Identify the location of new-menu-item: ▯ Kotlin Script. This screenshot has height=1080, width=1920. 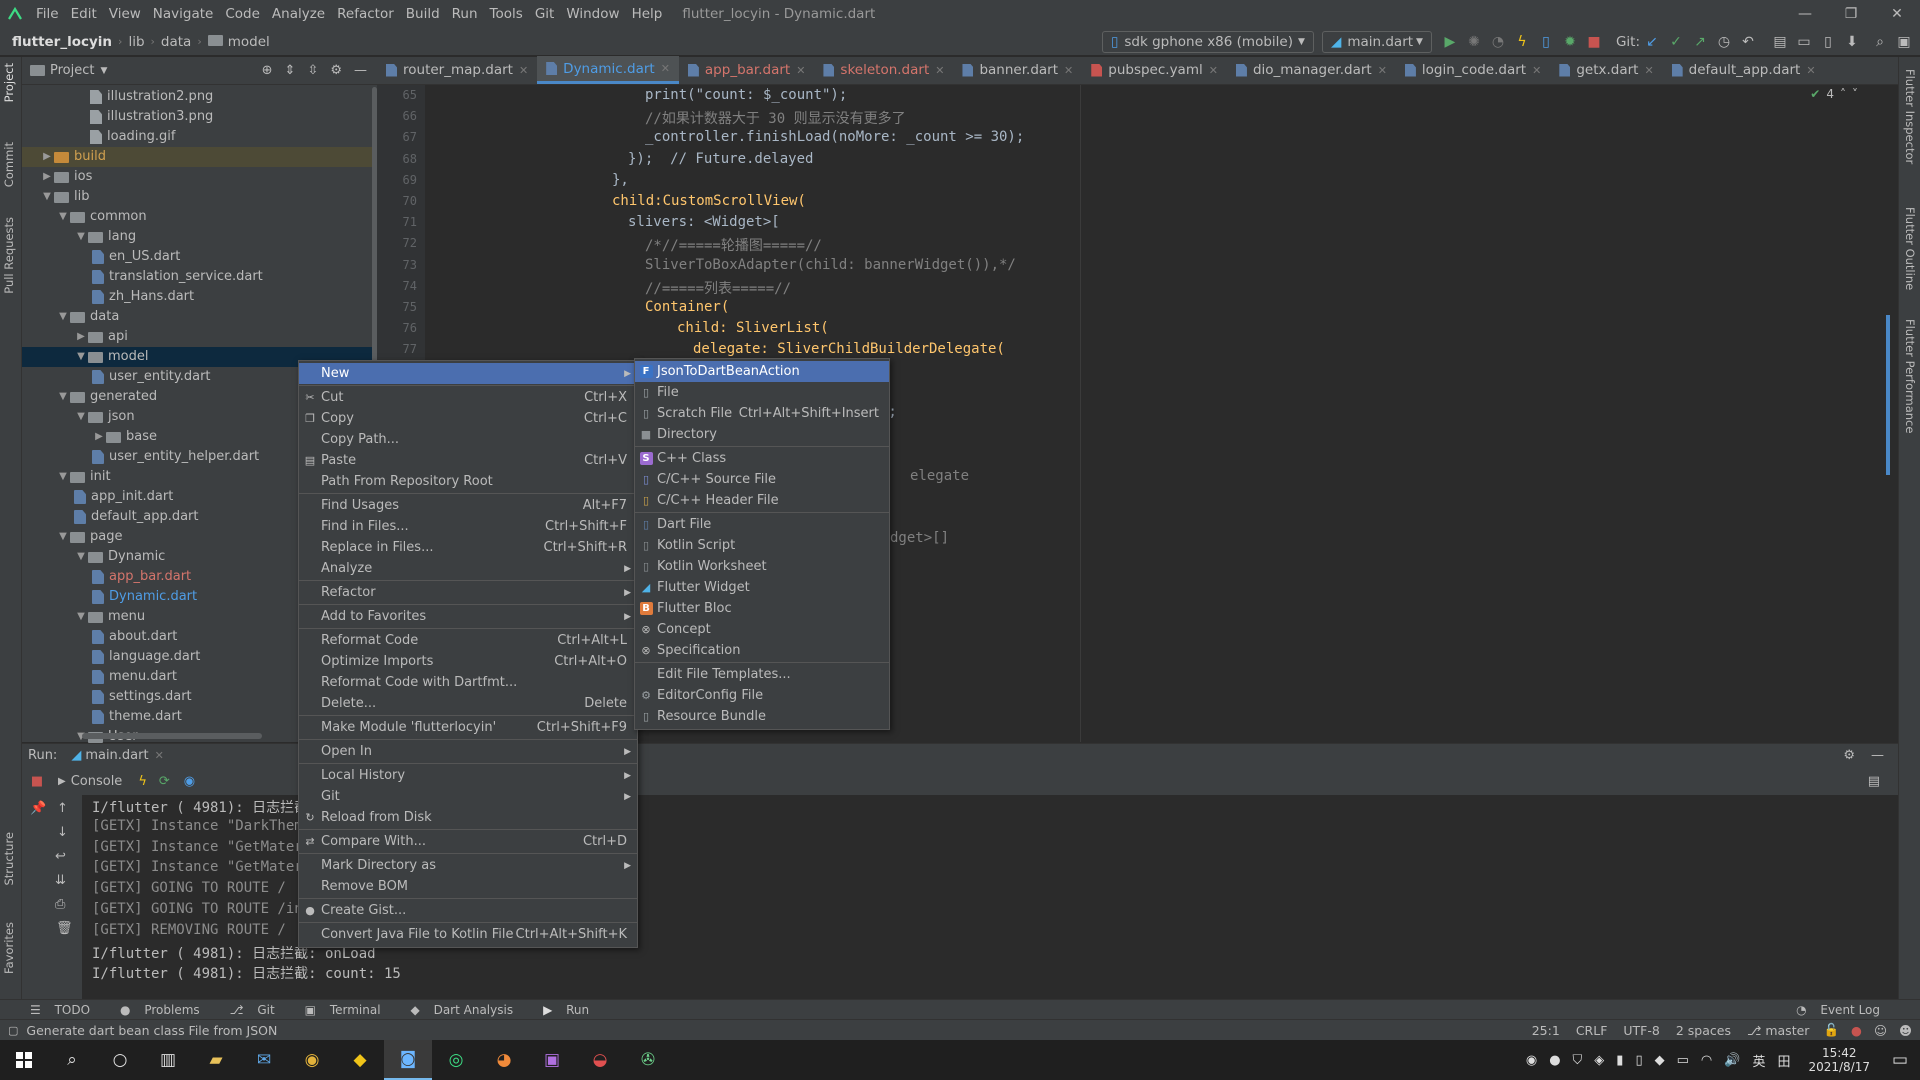
(762, 545).